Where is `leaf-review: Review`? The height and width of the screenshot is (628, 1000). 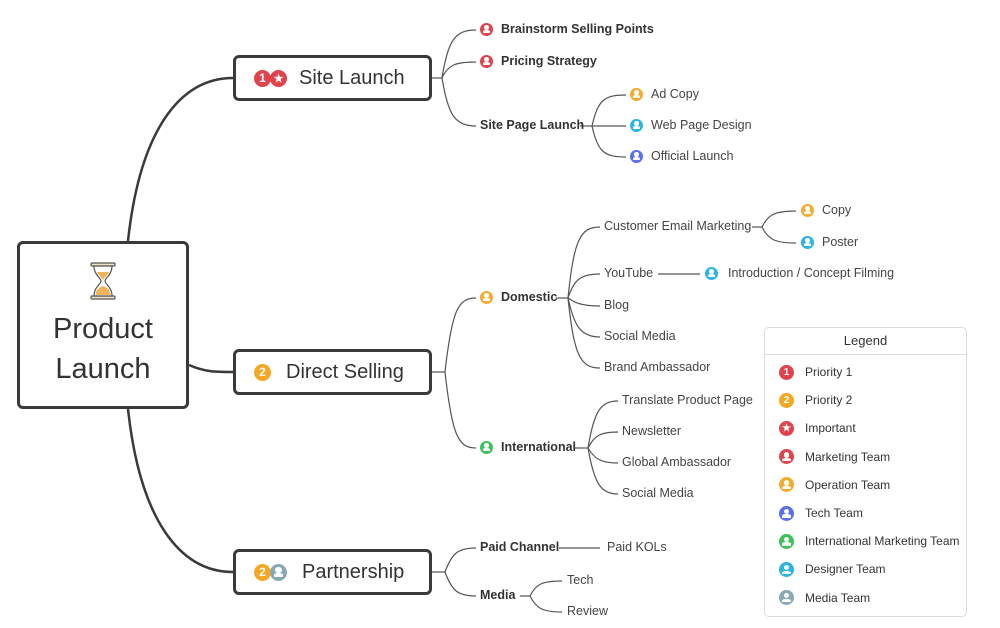
leaf-review: Review is located at coordinates (587, 611).